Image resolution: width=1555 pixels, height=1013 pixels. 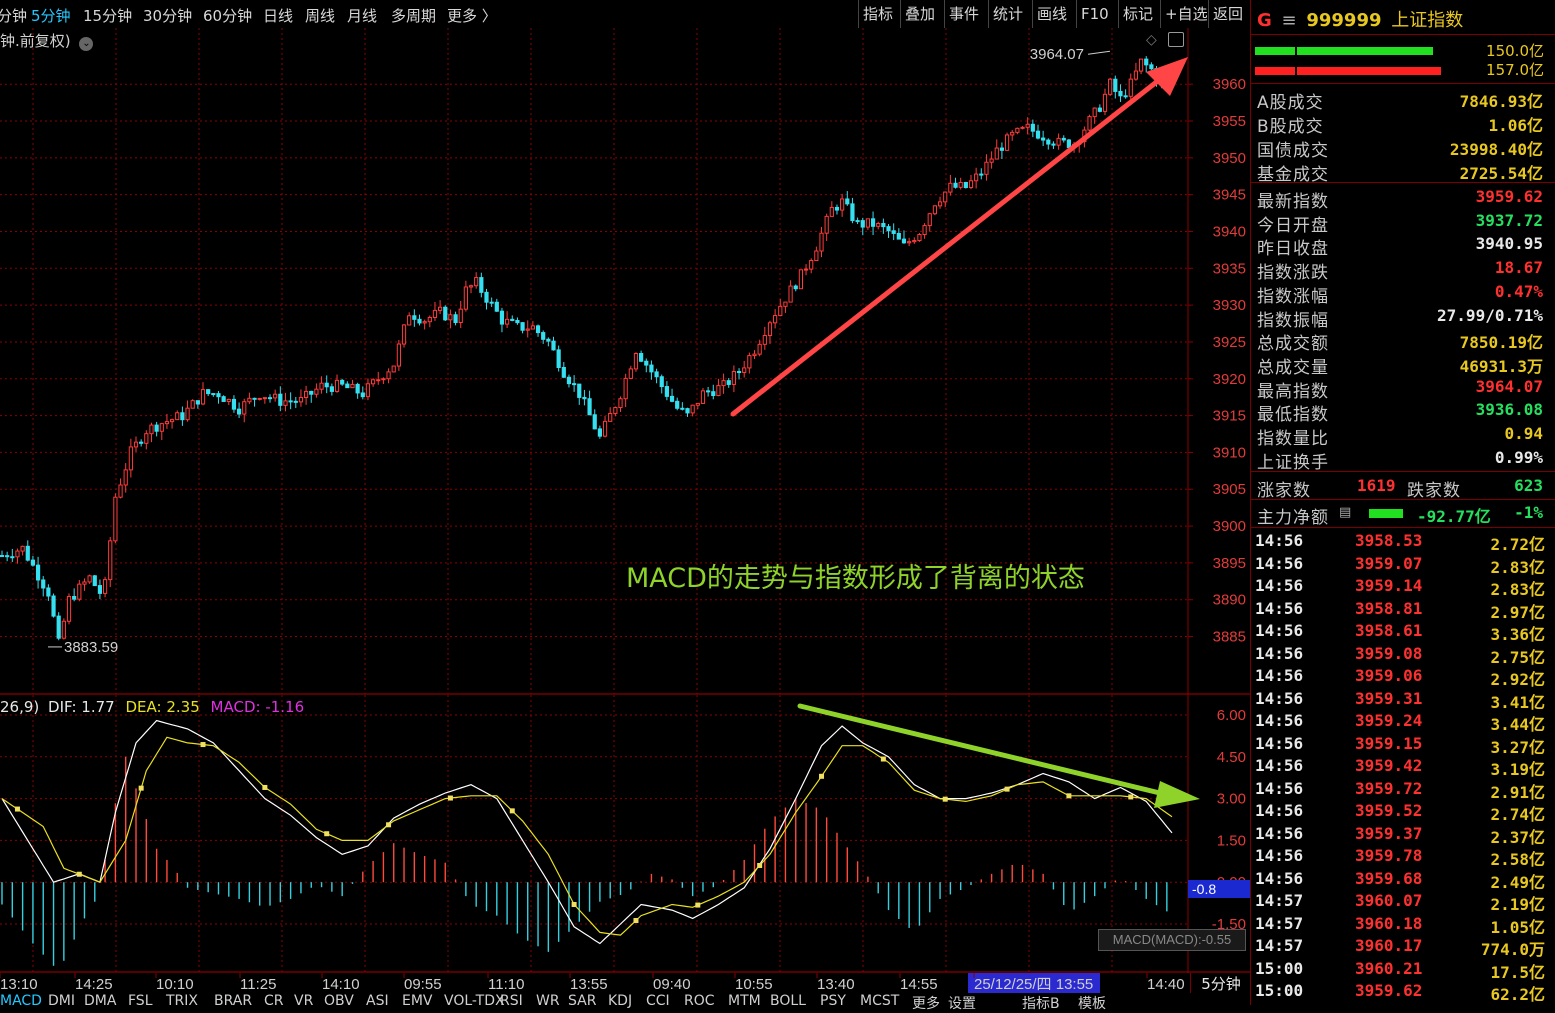 I want to click on tick-price: 3959.15, so click(x=1389, y=743).